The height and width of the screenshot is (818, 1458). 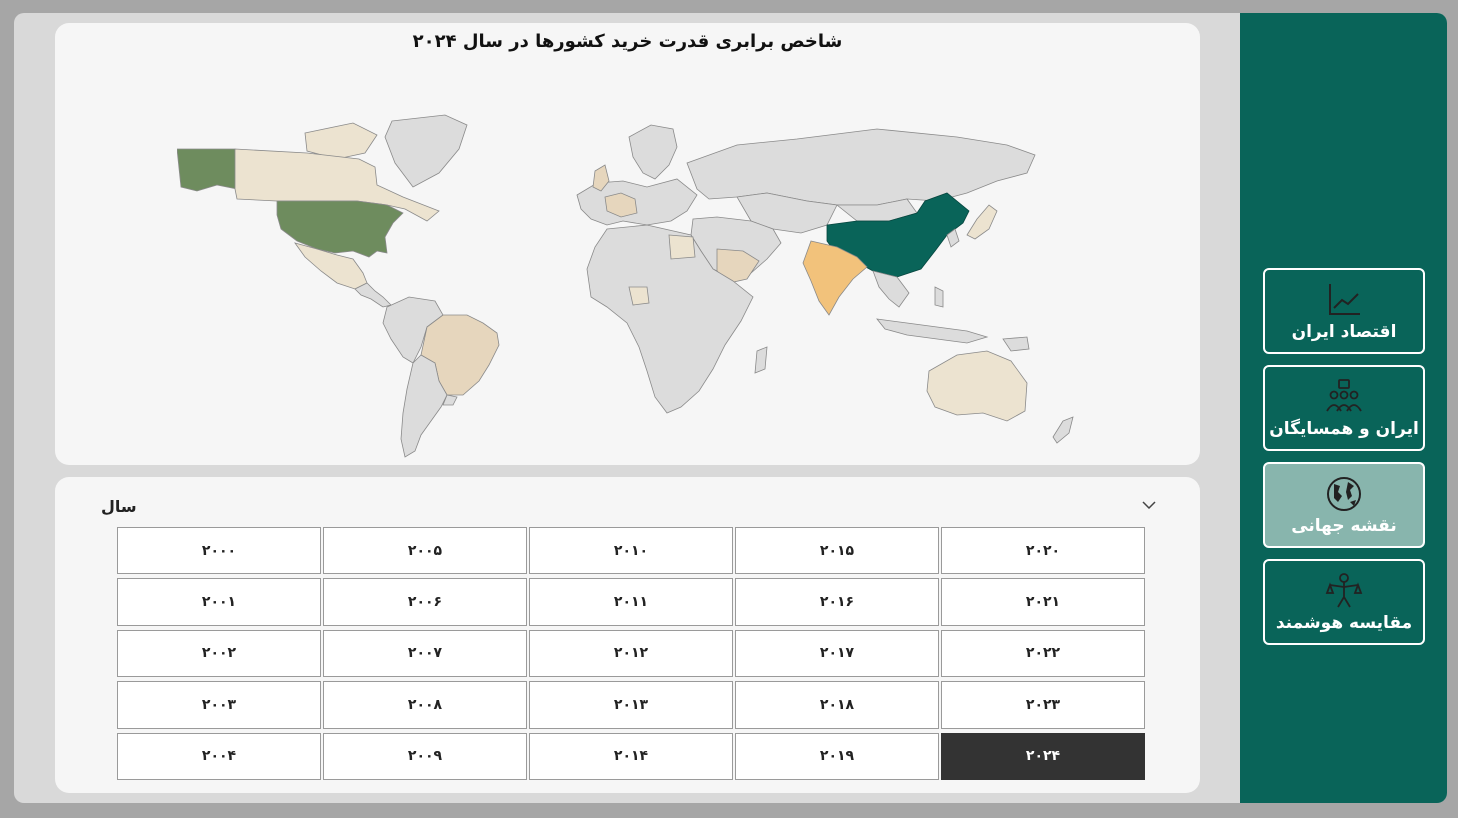 What do you see at coordinates (1043, 705) in the screenshot?
I see `year-option: ۲۰۲۳` at bounding box center [1043, 705].